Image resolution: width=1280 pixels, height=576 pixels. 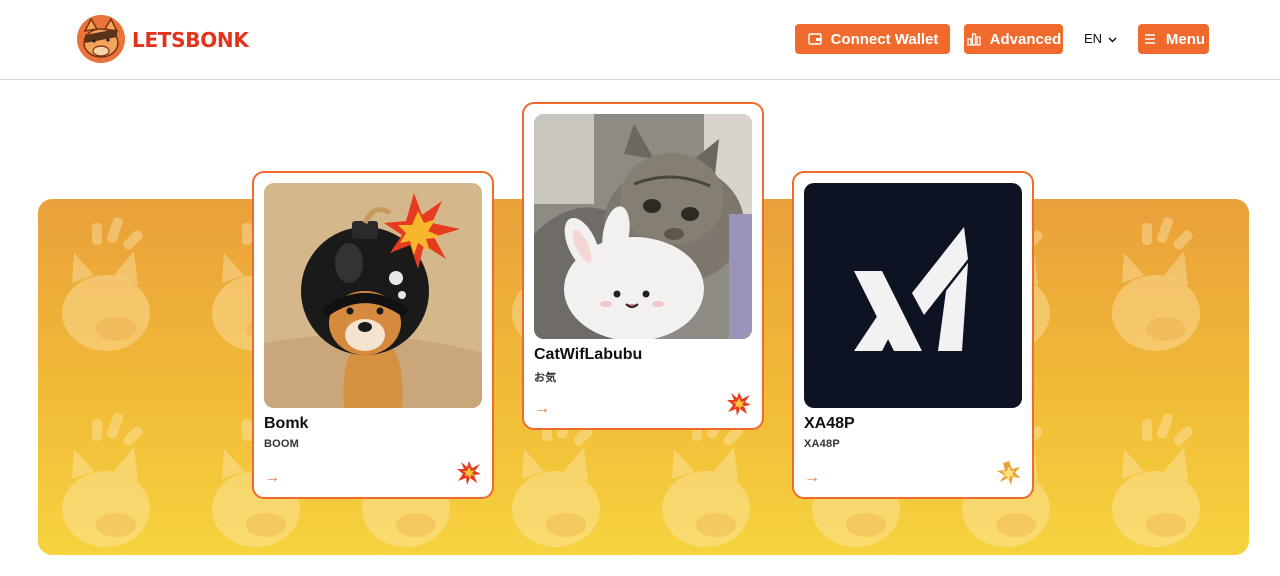 What do you see at coordinates (884, 39) in the screenshot?
I see `connect-wallet-label: Connect Wallet` at bounding box center [884, 39].